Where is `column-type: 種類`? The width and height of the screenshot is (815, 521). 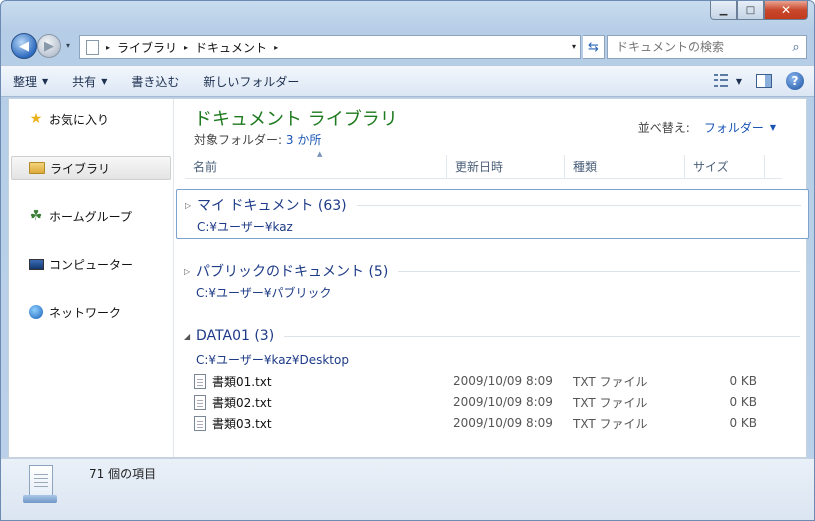 column-type: 種類 is located at coordinates (625, 166).